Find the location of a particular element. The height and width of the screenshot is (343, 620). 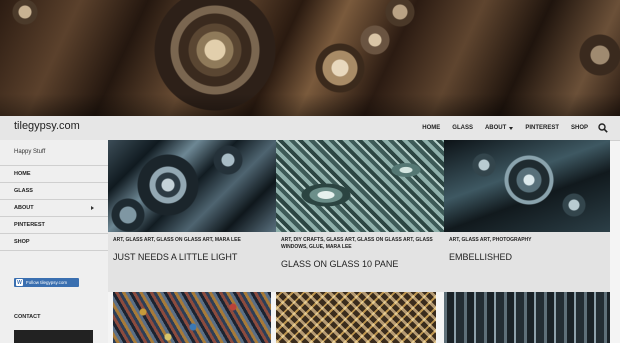

sidebar-item-about-label: ABOUT is located at coordinates (24, 208).